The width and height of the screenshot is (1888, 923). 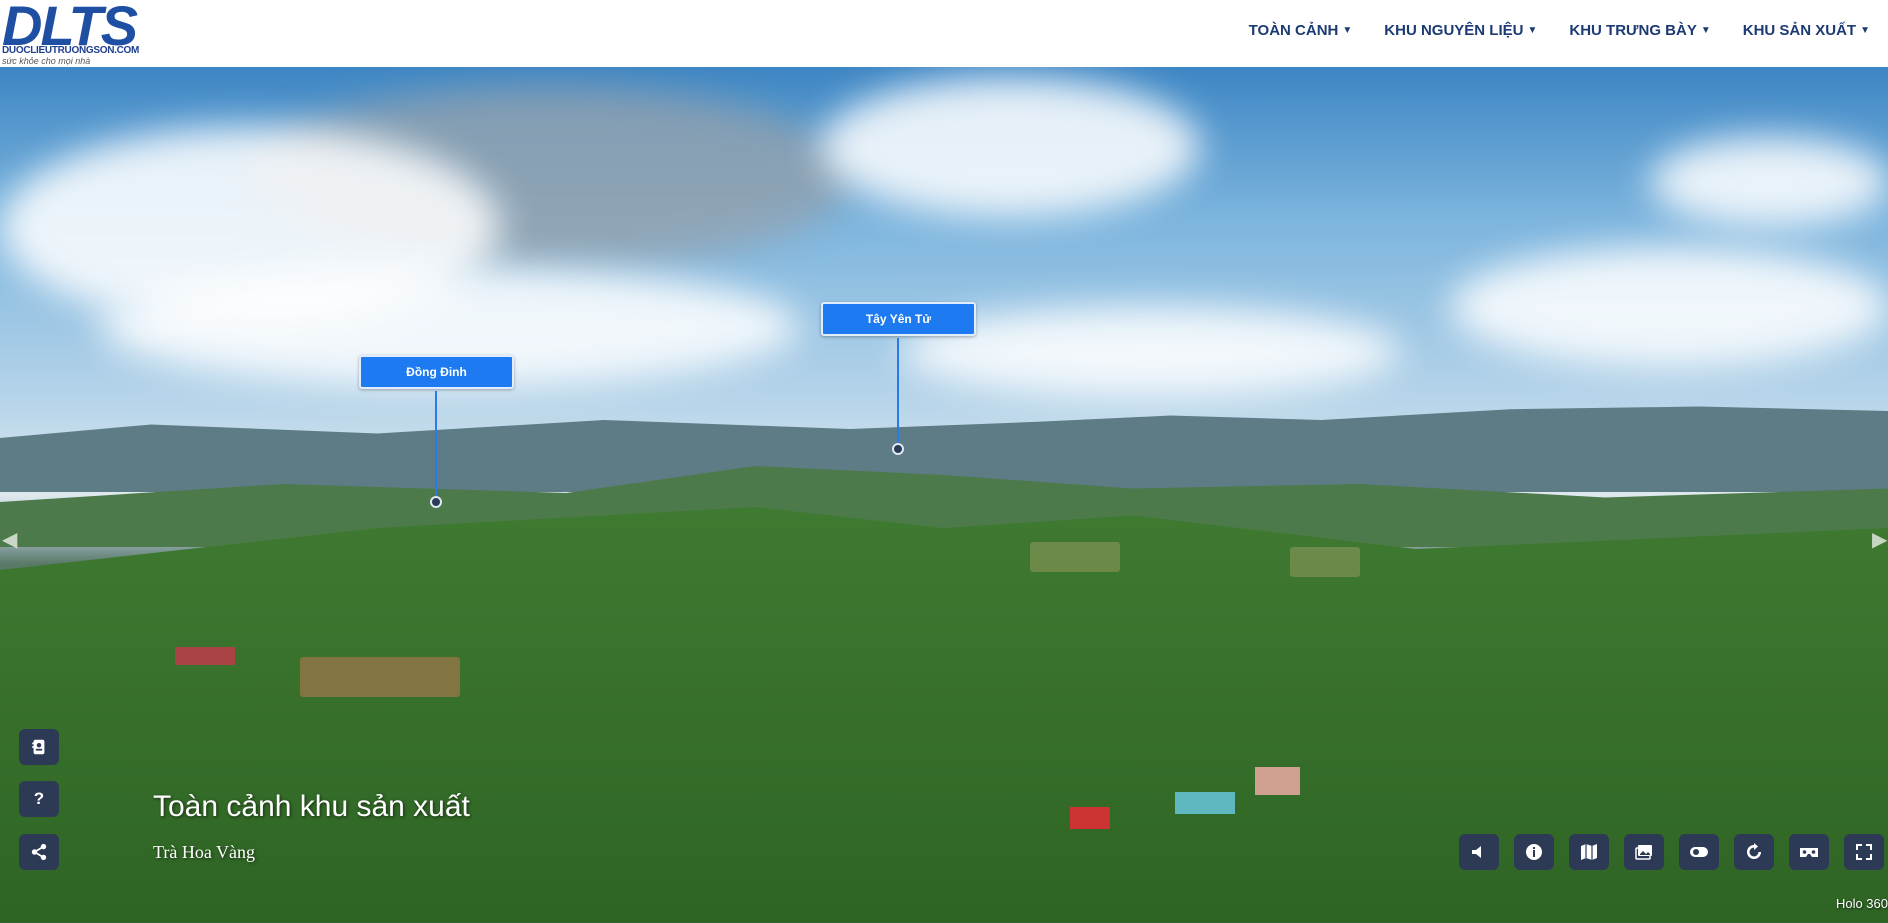 I want to click on info-icon, so click(x=1534, y=852).